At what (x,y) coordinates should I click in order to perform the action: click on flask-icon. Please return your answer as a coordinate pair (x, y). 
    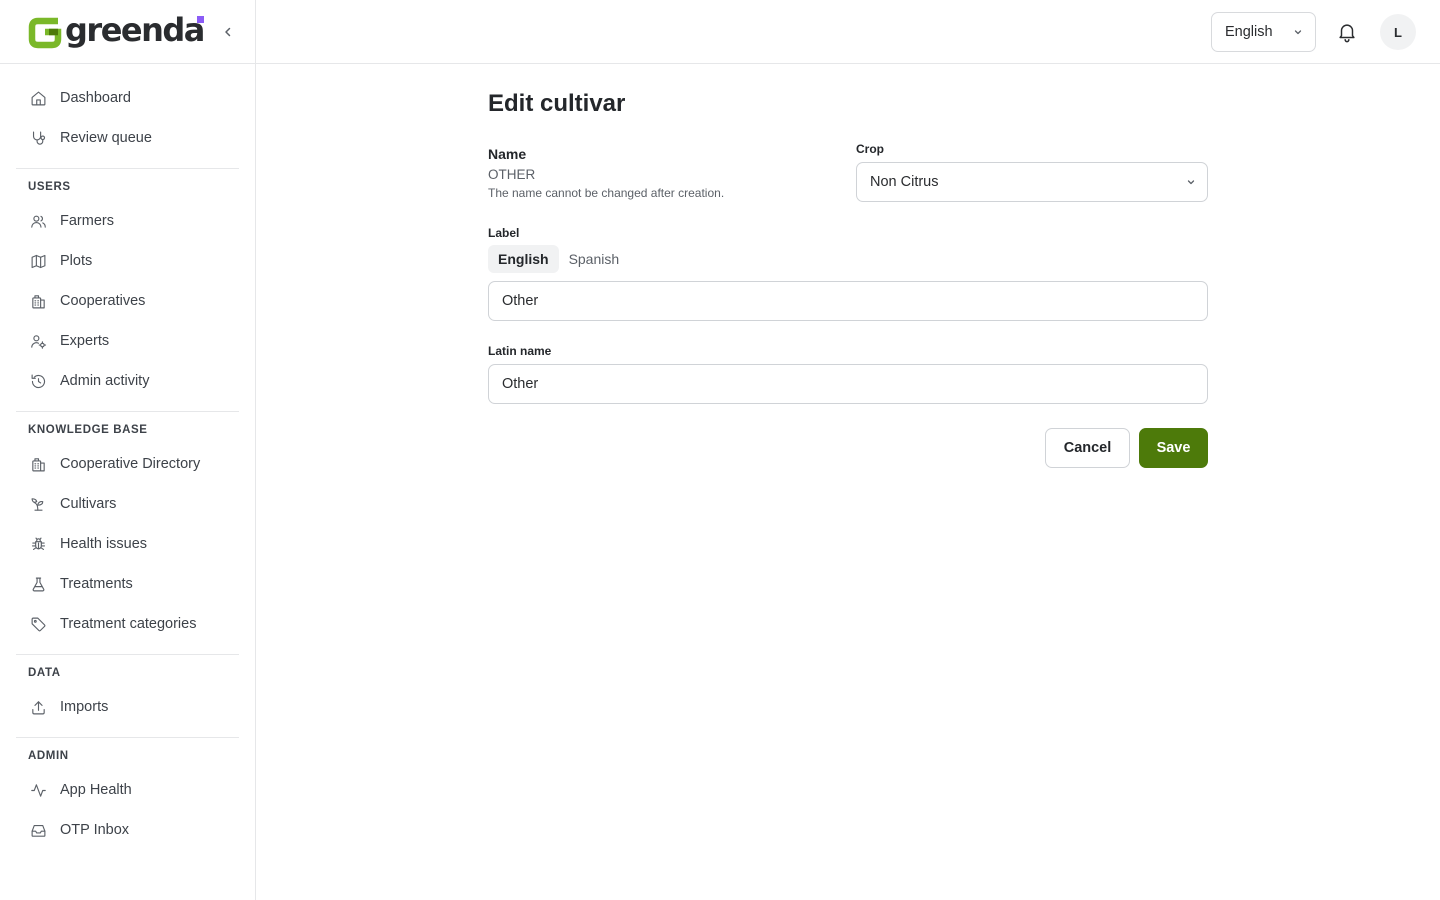
    Looking at the image, I should click on (38, 584).